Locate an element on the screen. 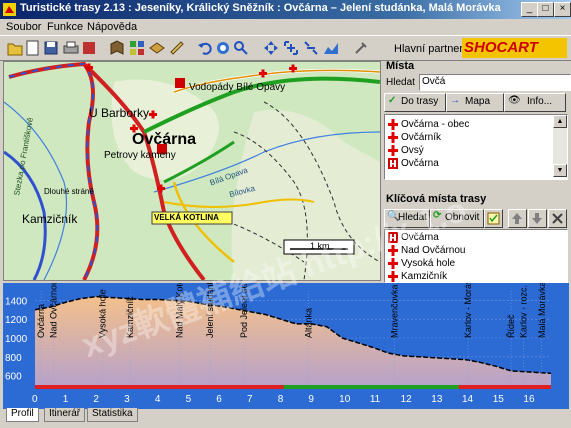  places-scrollbar: ▲ ▼ is located at coordinates (560, 146).